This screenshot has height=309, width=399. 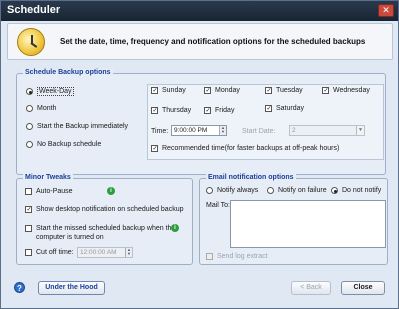 What do you see at coordinates (98, 252) in the screenshot?
I see `cut-off-time-value: 12:00:00 AM` at bounding box center [98, 252].